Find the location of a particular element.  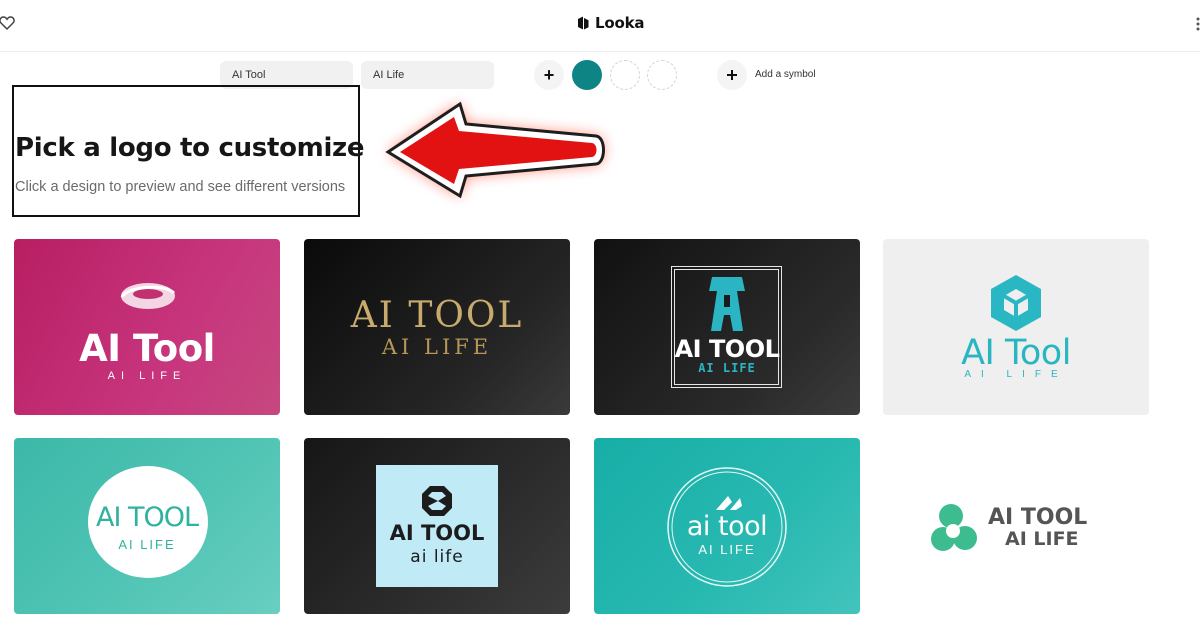

hexagon-symbol-icon is located at coordinates (1016, 303).